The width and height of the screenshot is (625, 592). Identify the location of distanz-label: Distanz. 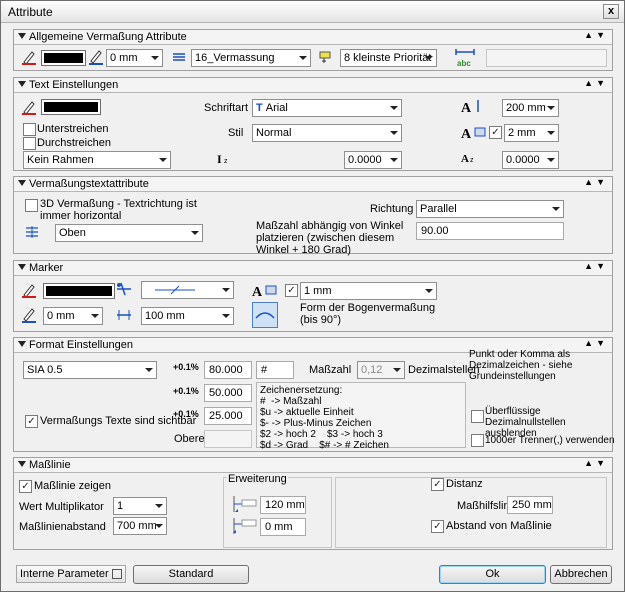
(464, 484).